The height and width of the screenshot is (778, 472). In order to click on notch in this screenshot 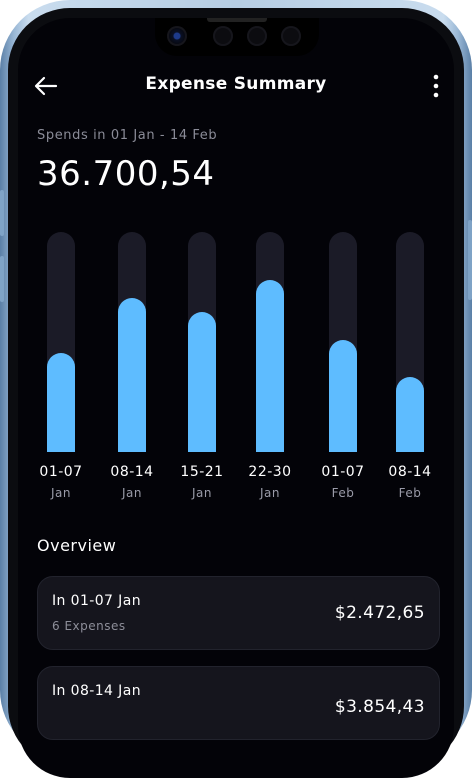, I will do `click(237, 37)`.